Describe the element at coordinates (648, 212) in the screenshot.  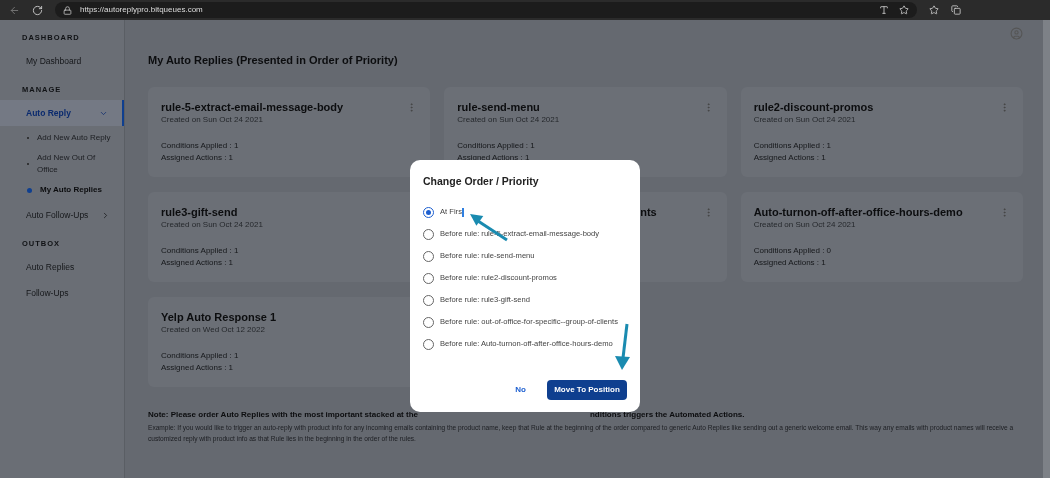
I see `card-title: nts` at that location.